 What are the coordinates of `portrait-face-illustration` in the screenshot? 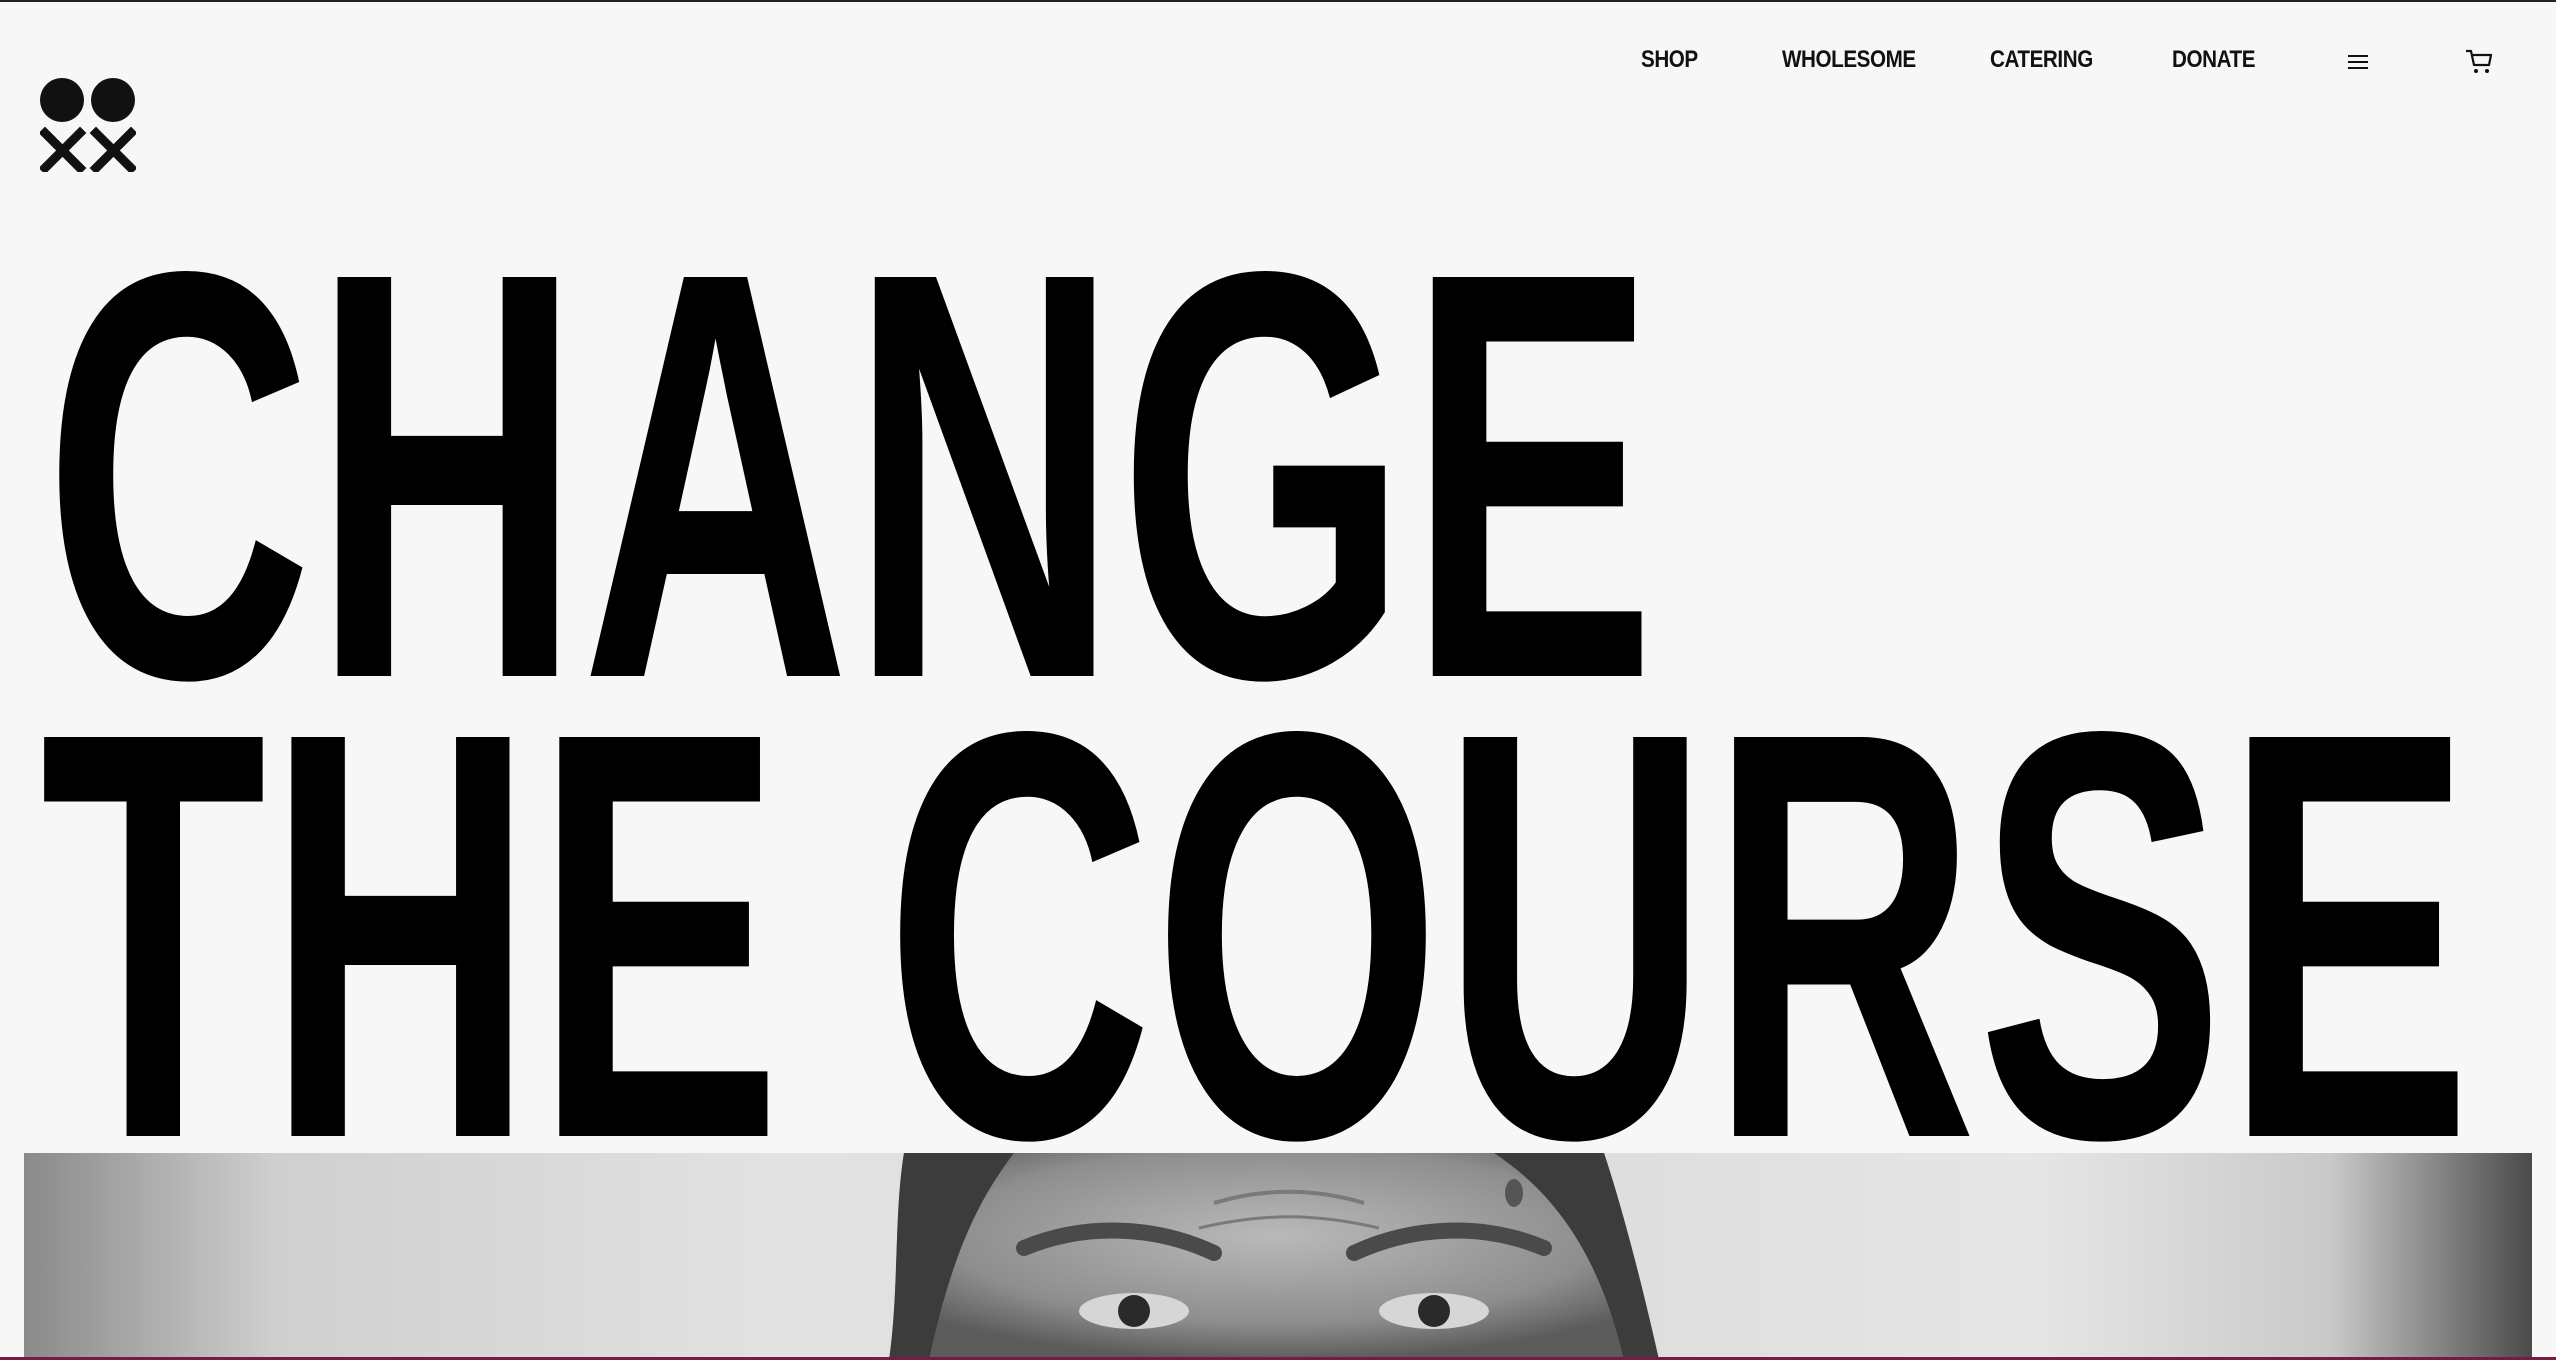 It's located at (1274, 1256).